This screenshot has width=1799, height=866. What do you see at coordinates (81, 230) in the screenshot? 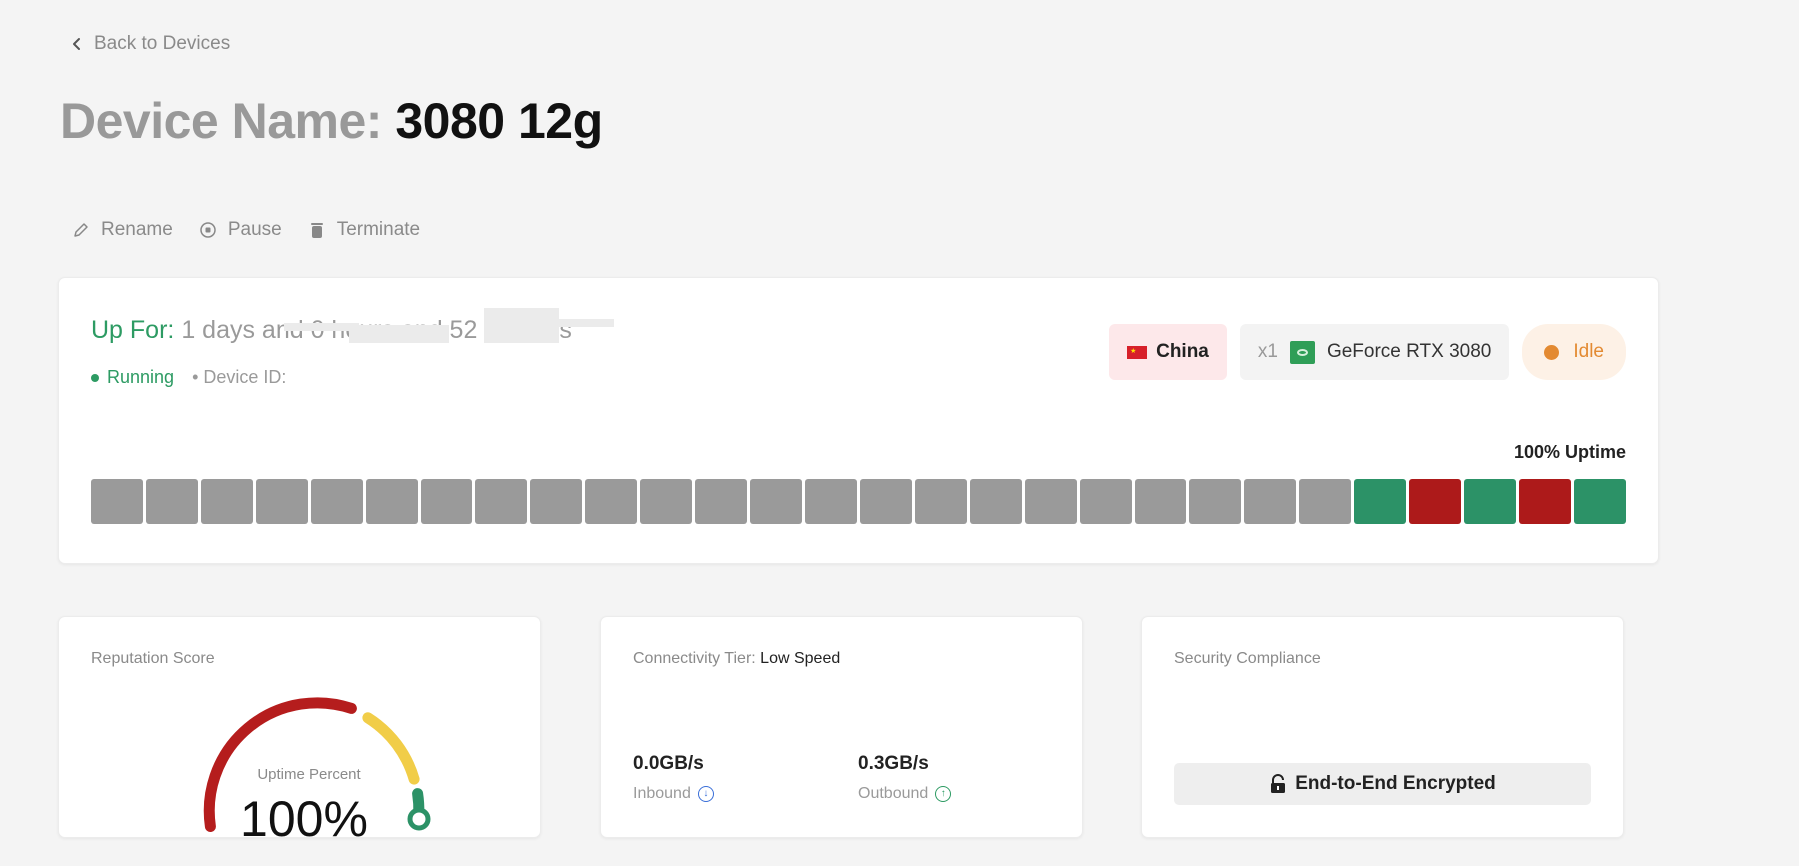
I see `pencil-icon` at bounding box center [81, 230].